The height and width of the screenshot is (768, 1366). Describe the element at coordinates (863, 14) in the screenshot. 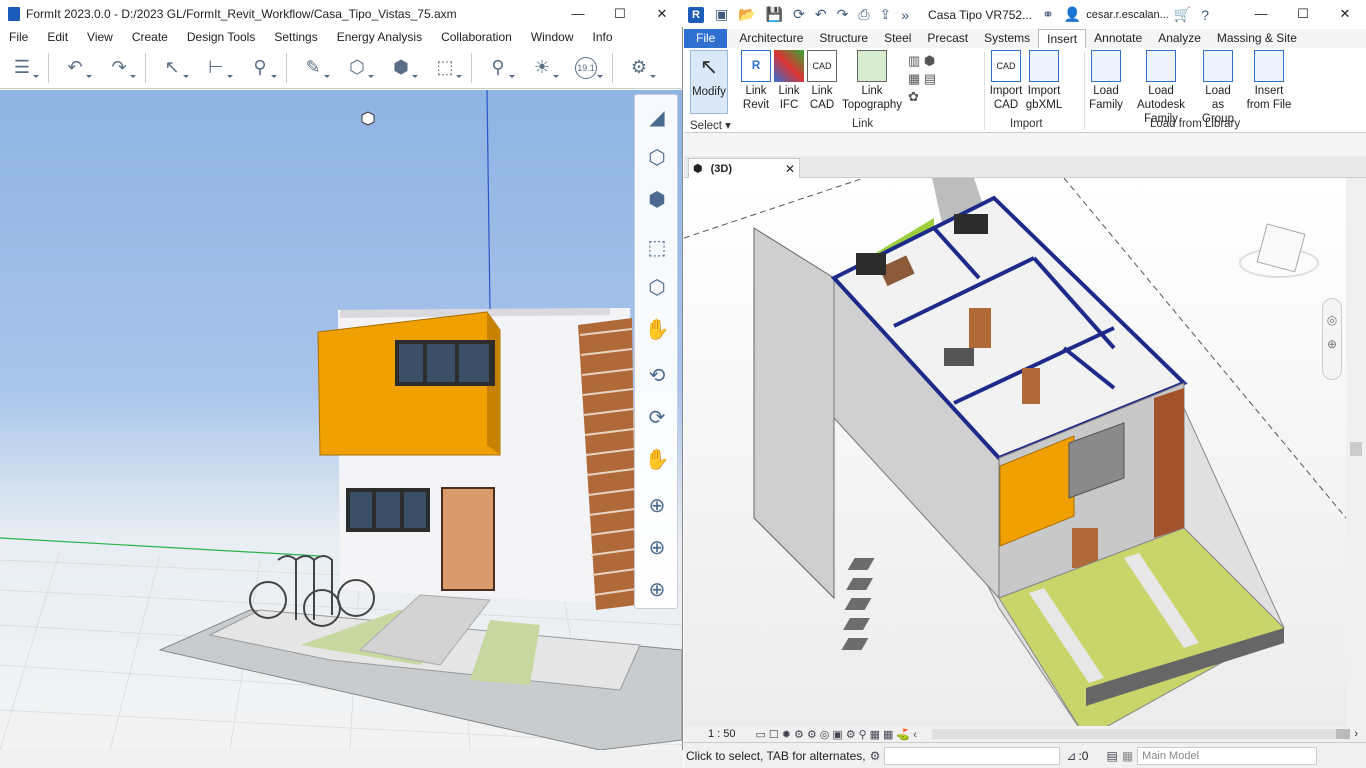

I see `print-icon: ⎙` at that location.